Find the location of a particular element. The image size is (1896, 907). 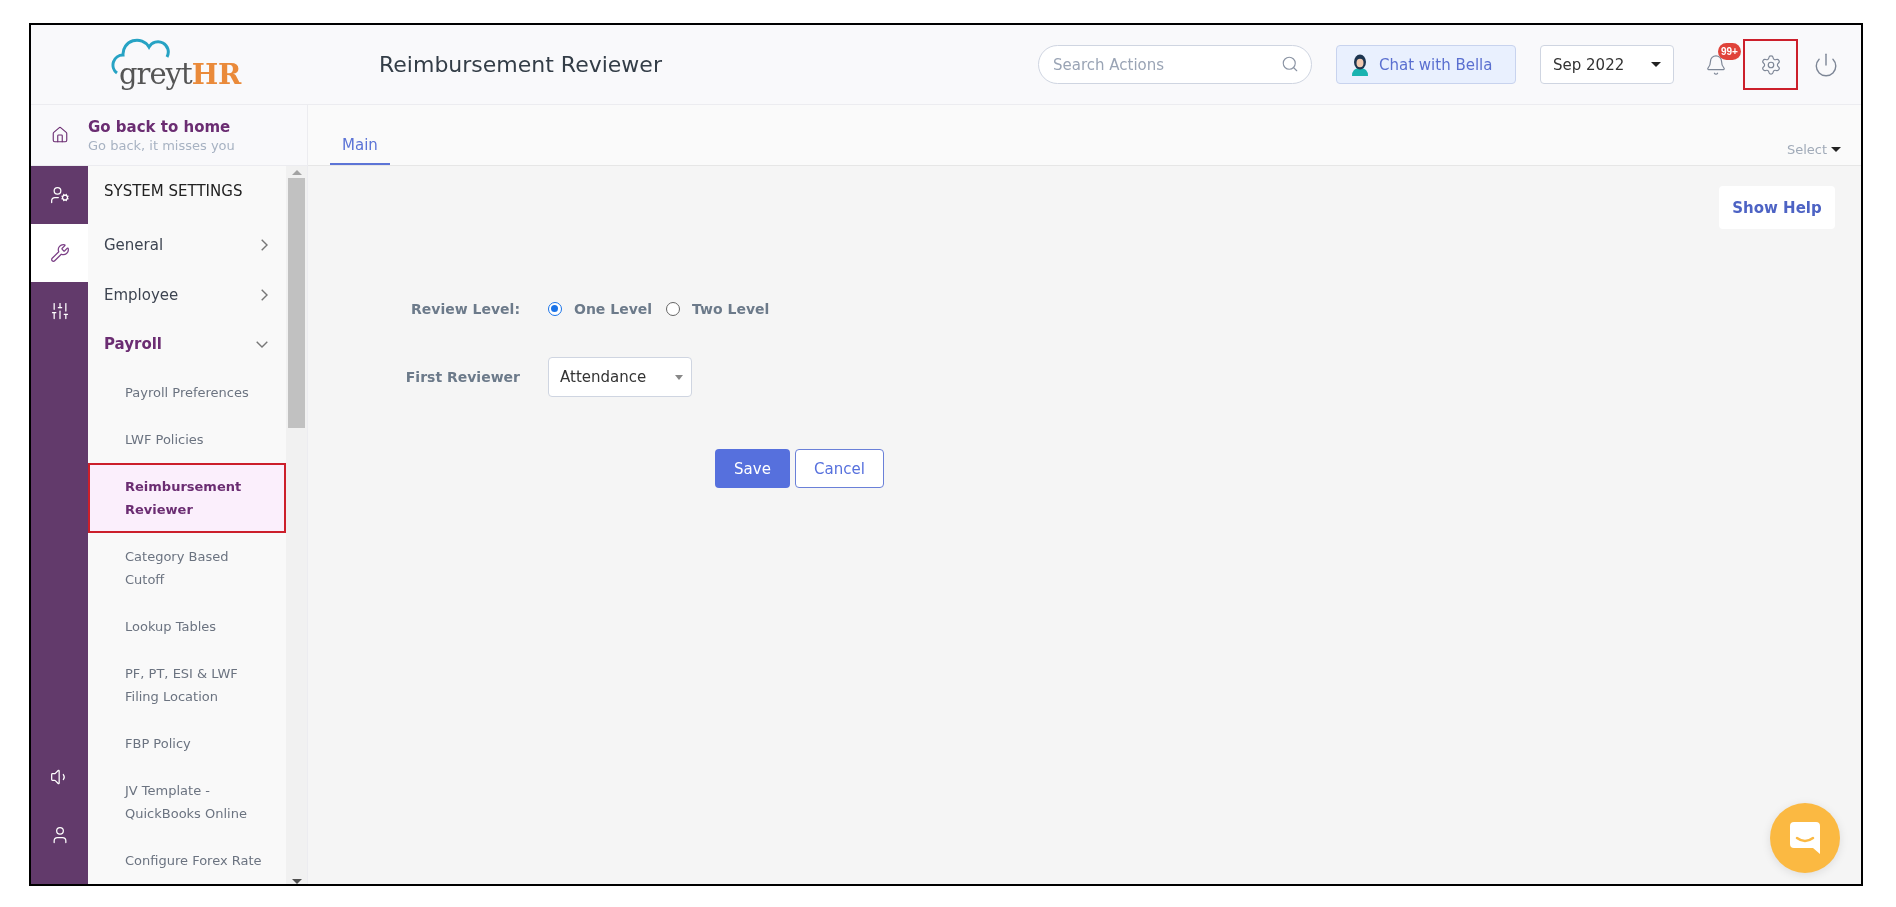

first-reviewer-label: First Reviewer is located at coordinates (462, 377).